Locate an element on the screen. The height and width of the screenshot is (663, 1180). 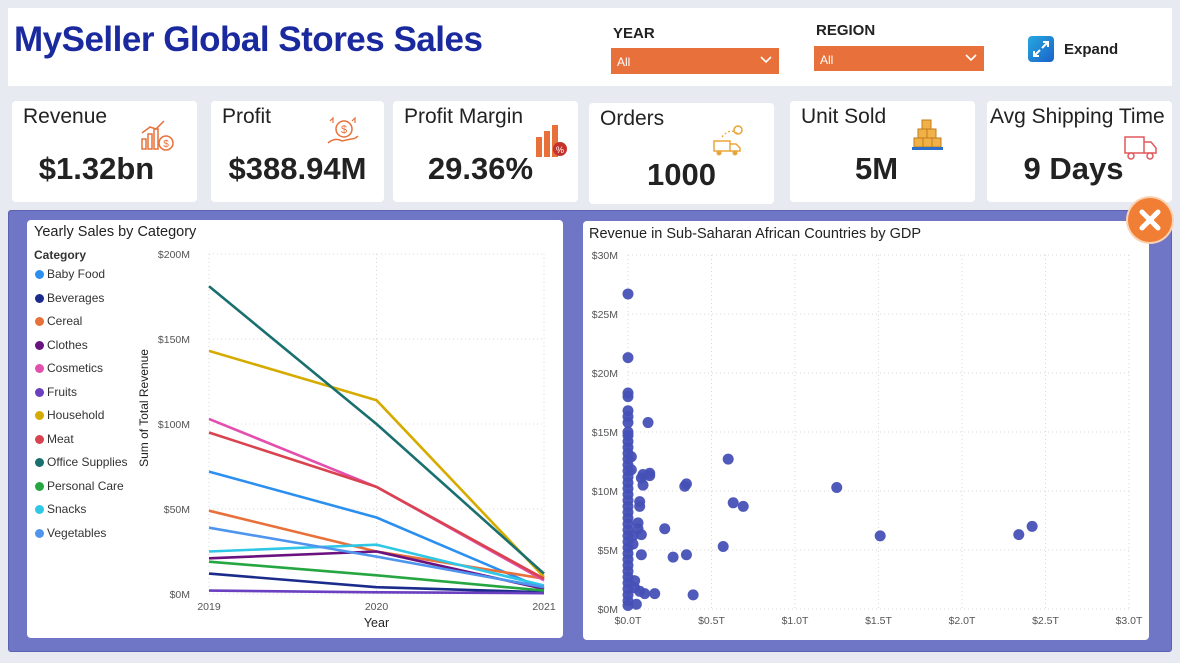
kpi-value: $1.32bn is located at coordinates (96, 168).